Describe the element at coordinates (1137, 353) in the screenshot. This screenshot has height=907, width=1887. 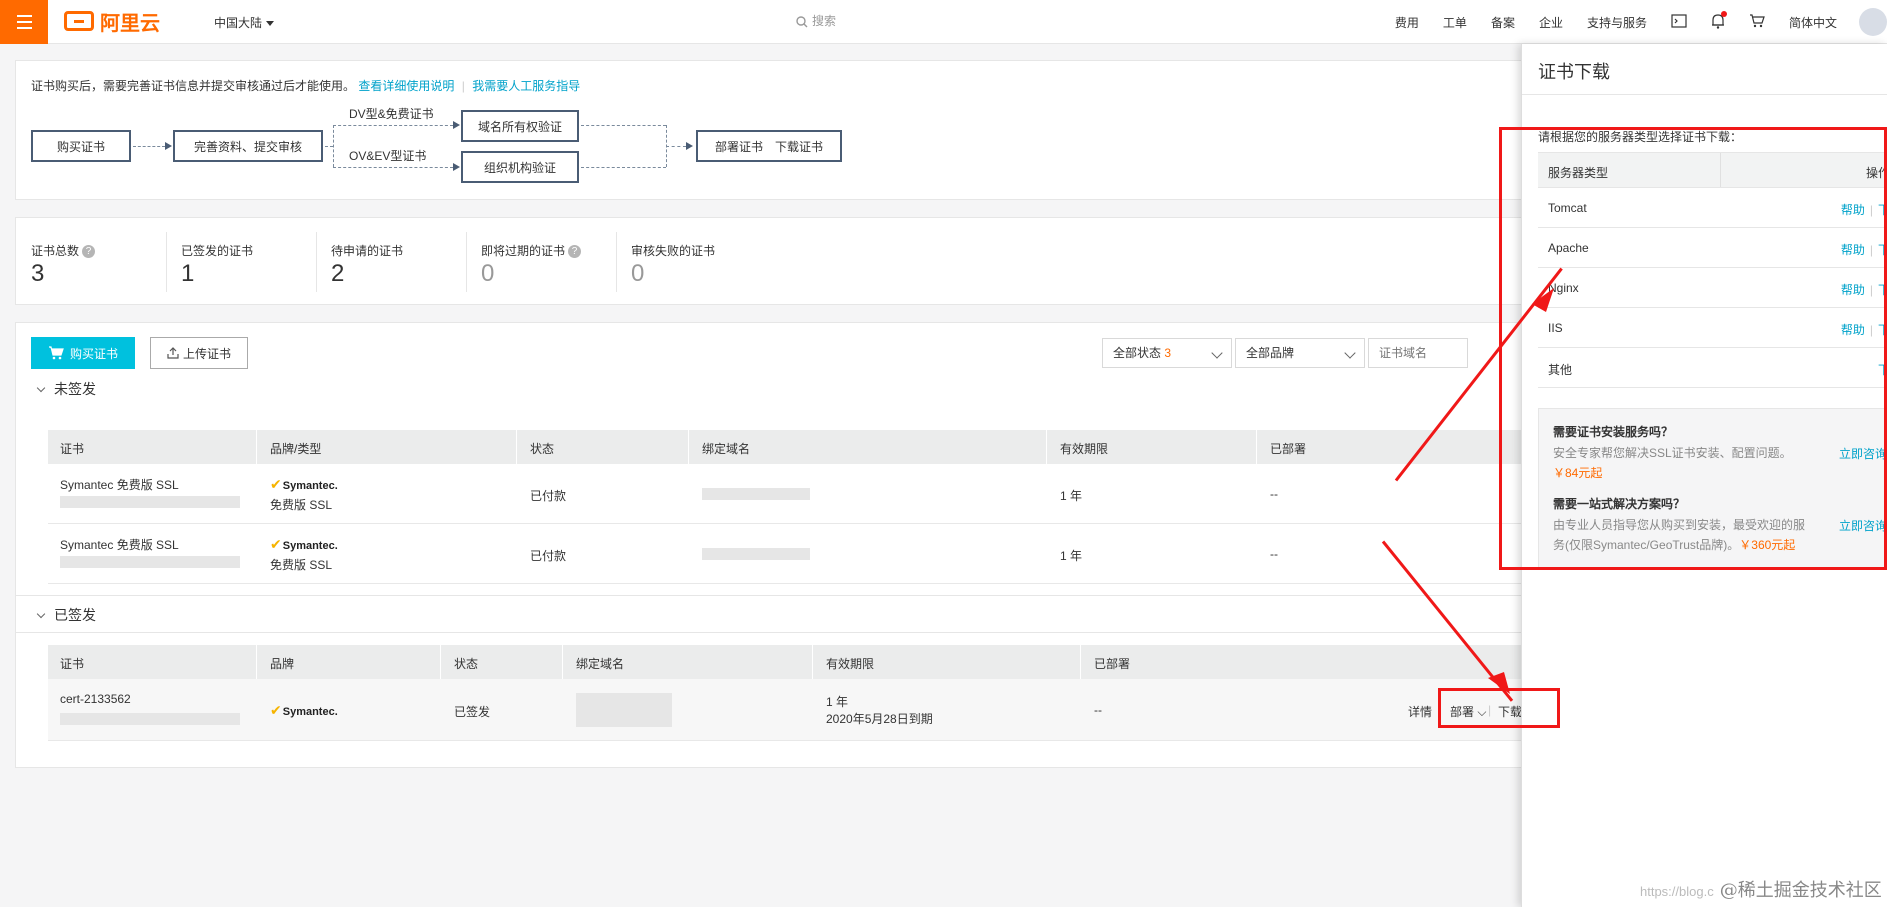
I see `status-filter-label: 全部状态` at that location.